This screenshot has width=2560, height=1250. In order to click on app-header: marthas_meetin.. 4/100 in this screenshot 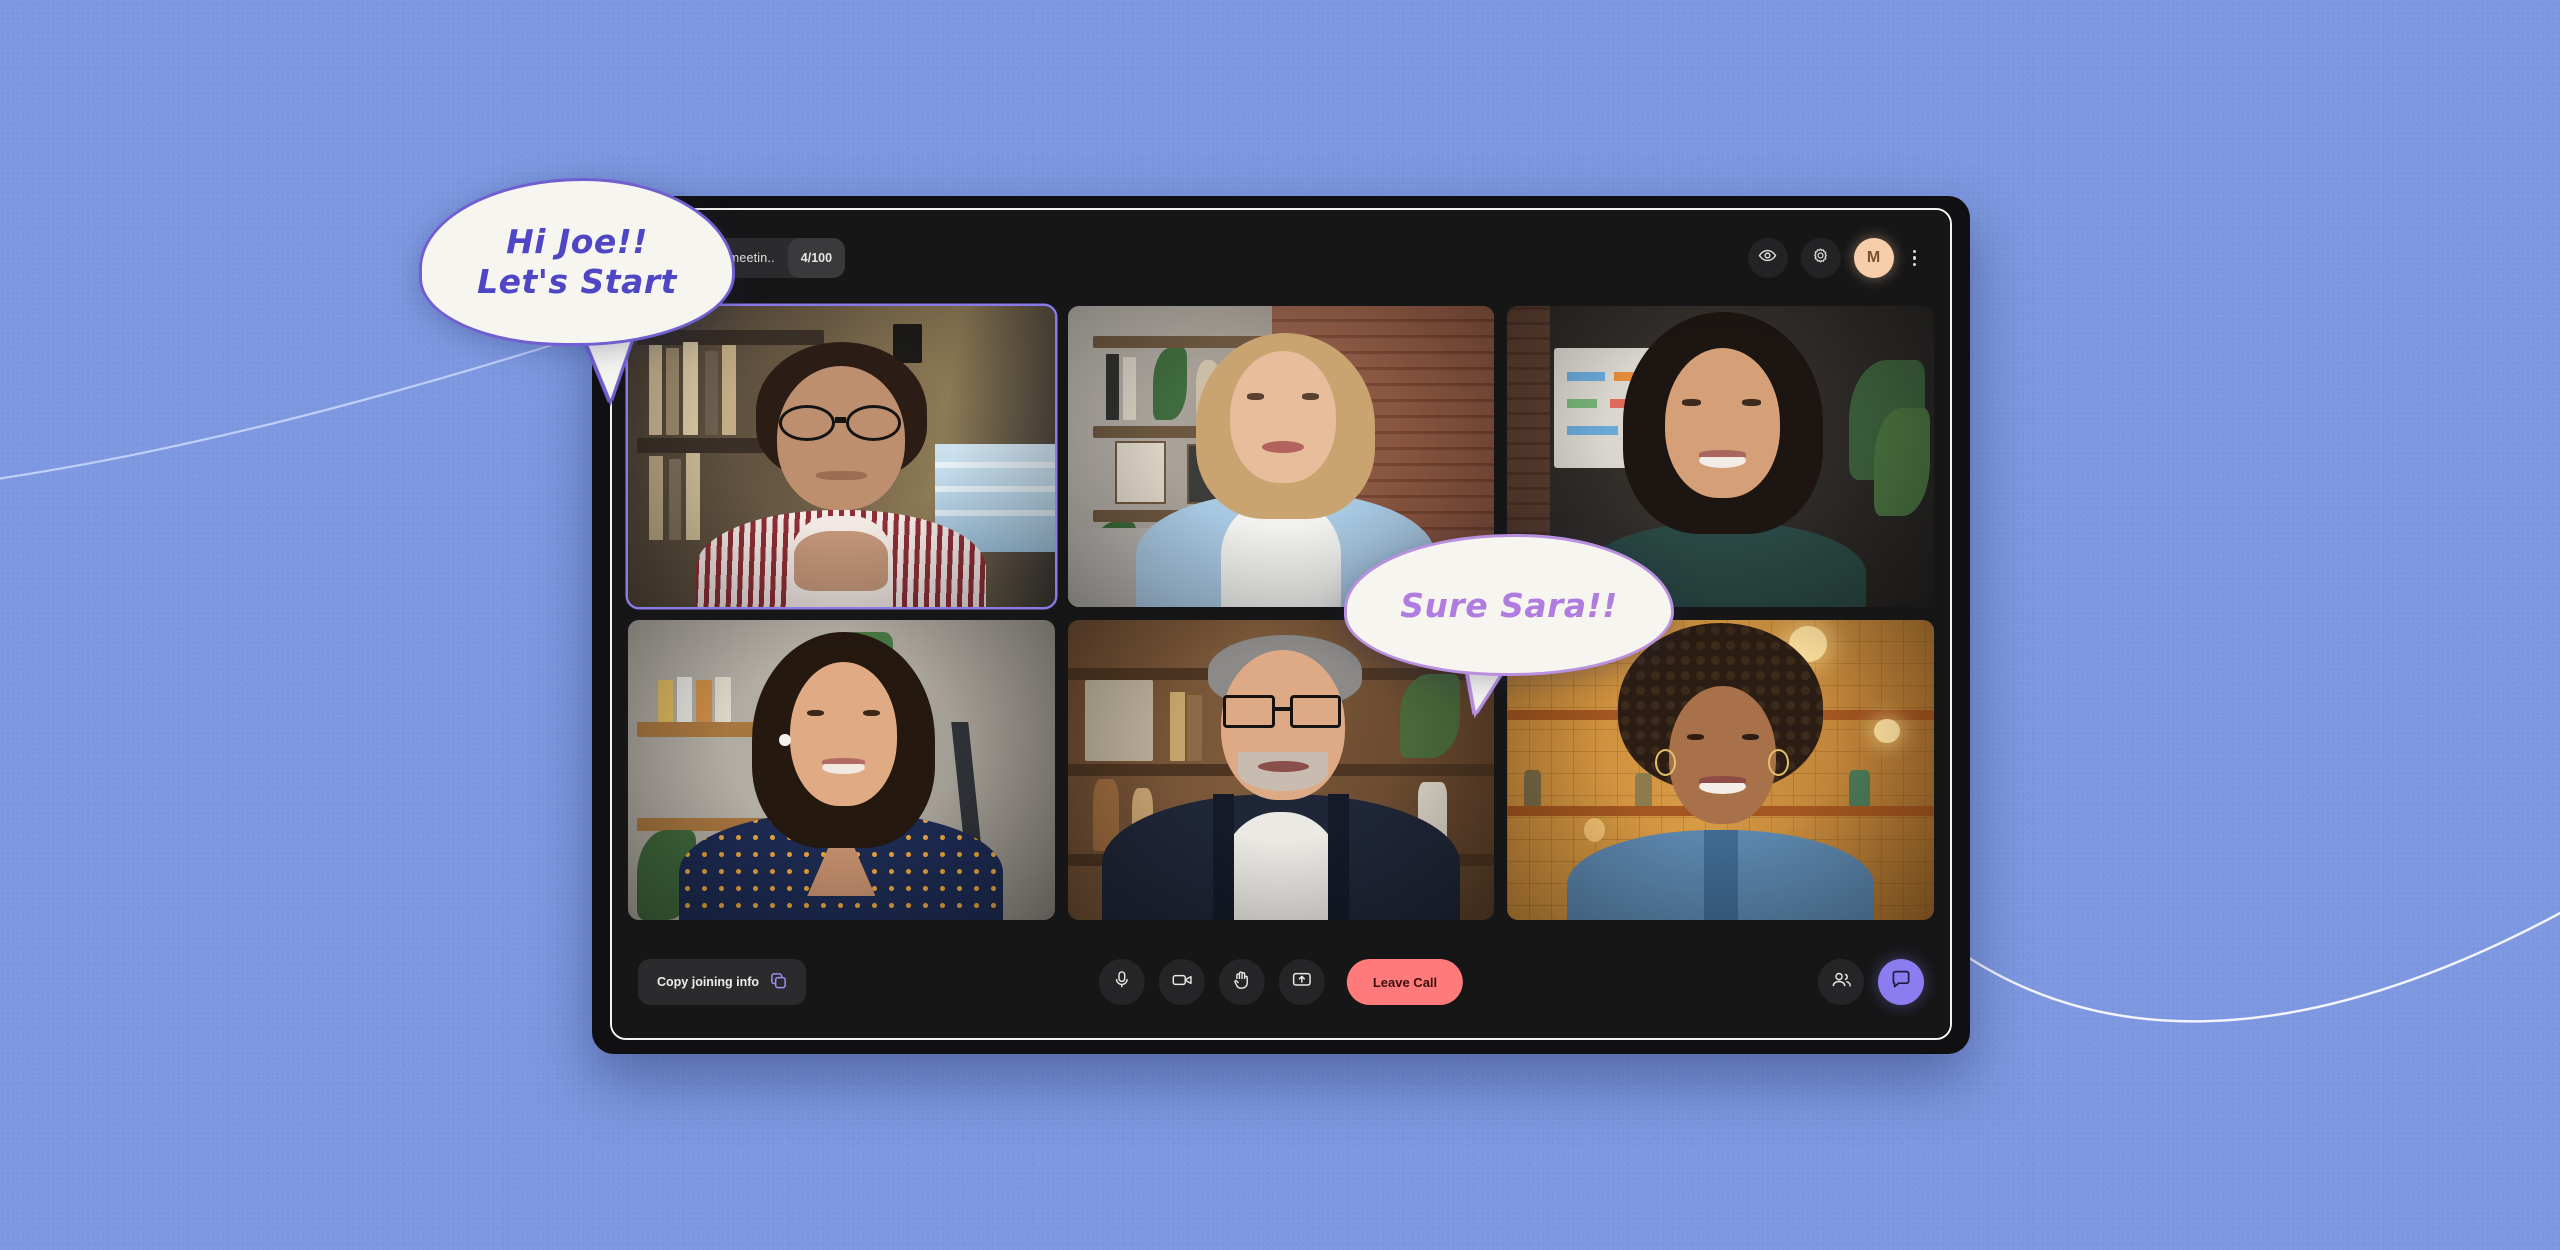, I will do `click(1281, 258)`.